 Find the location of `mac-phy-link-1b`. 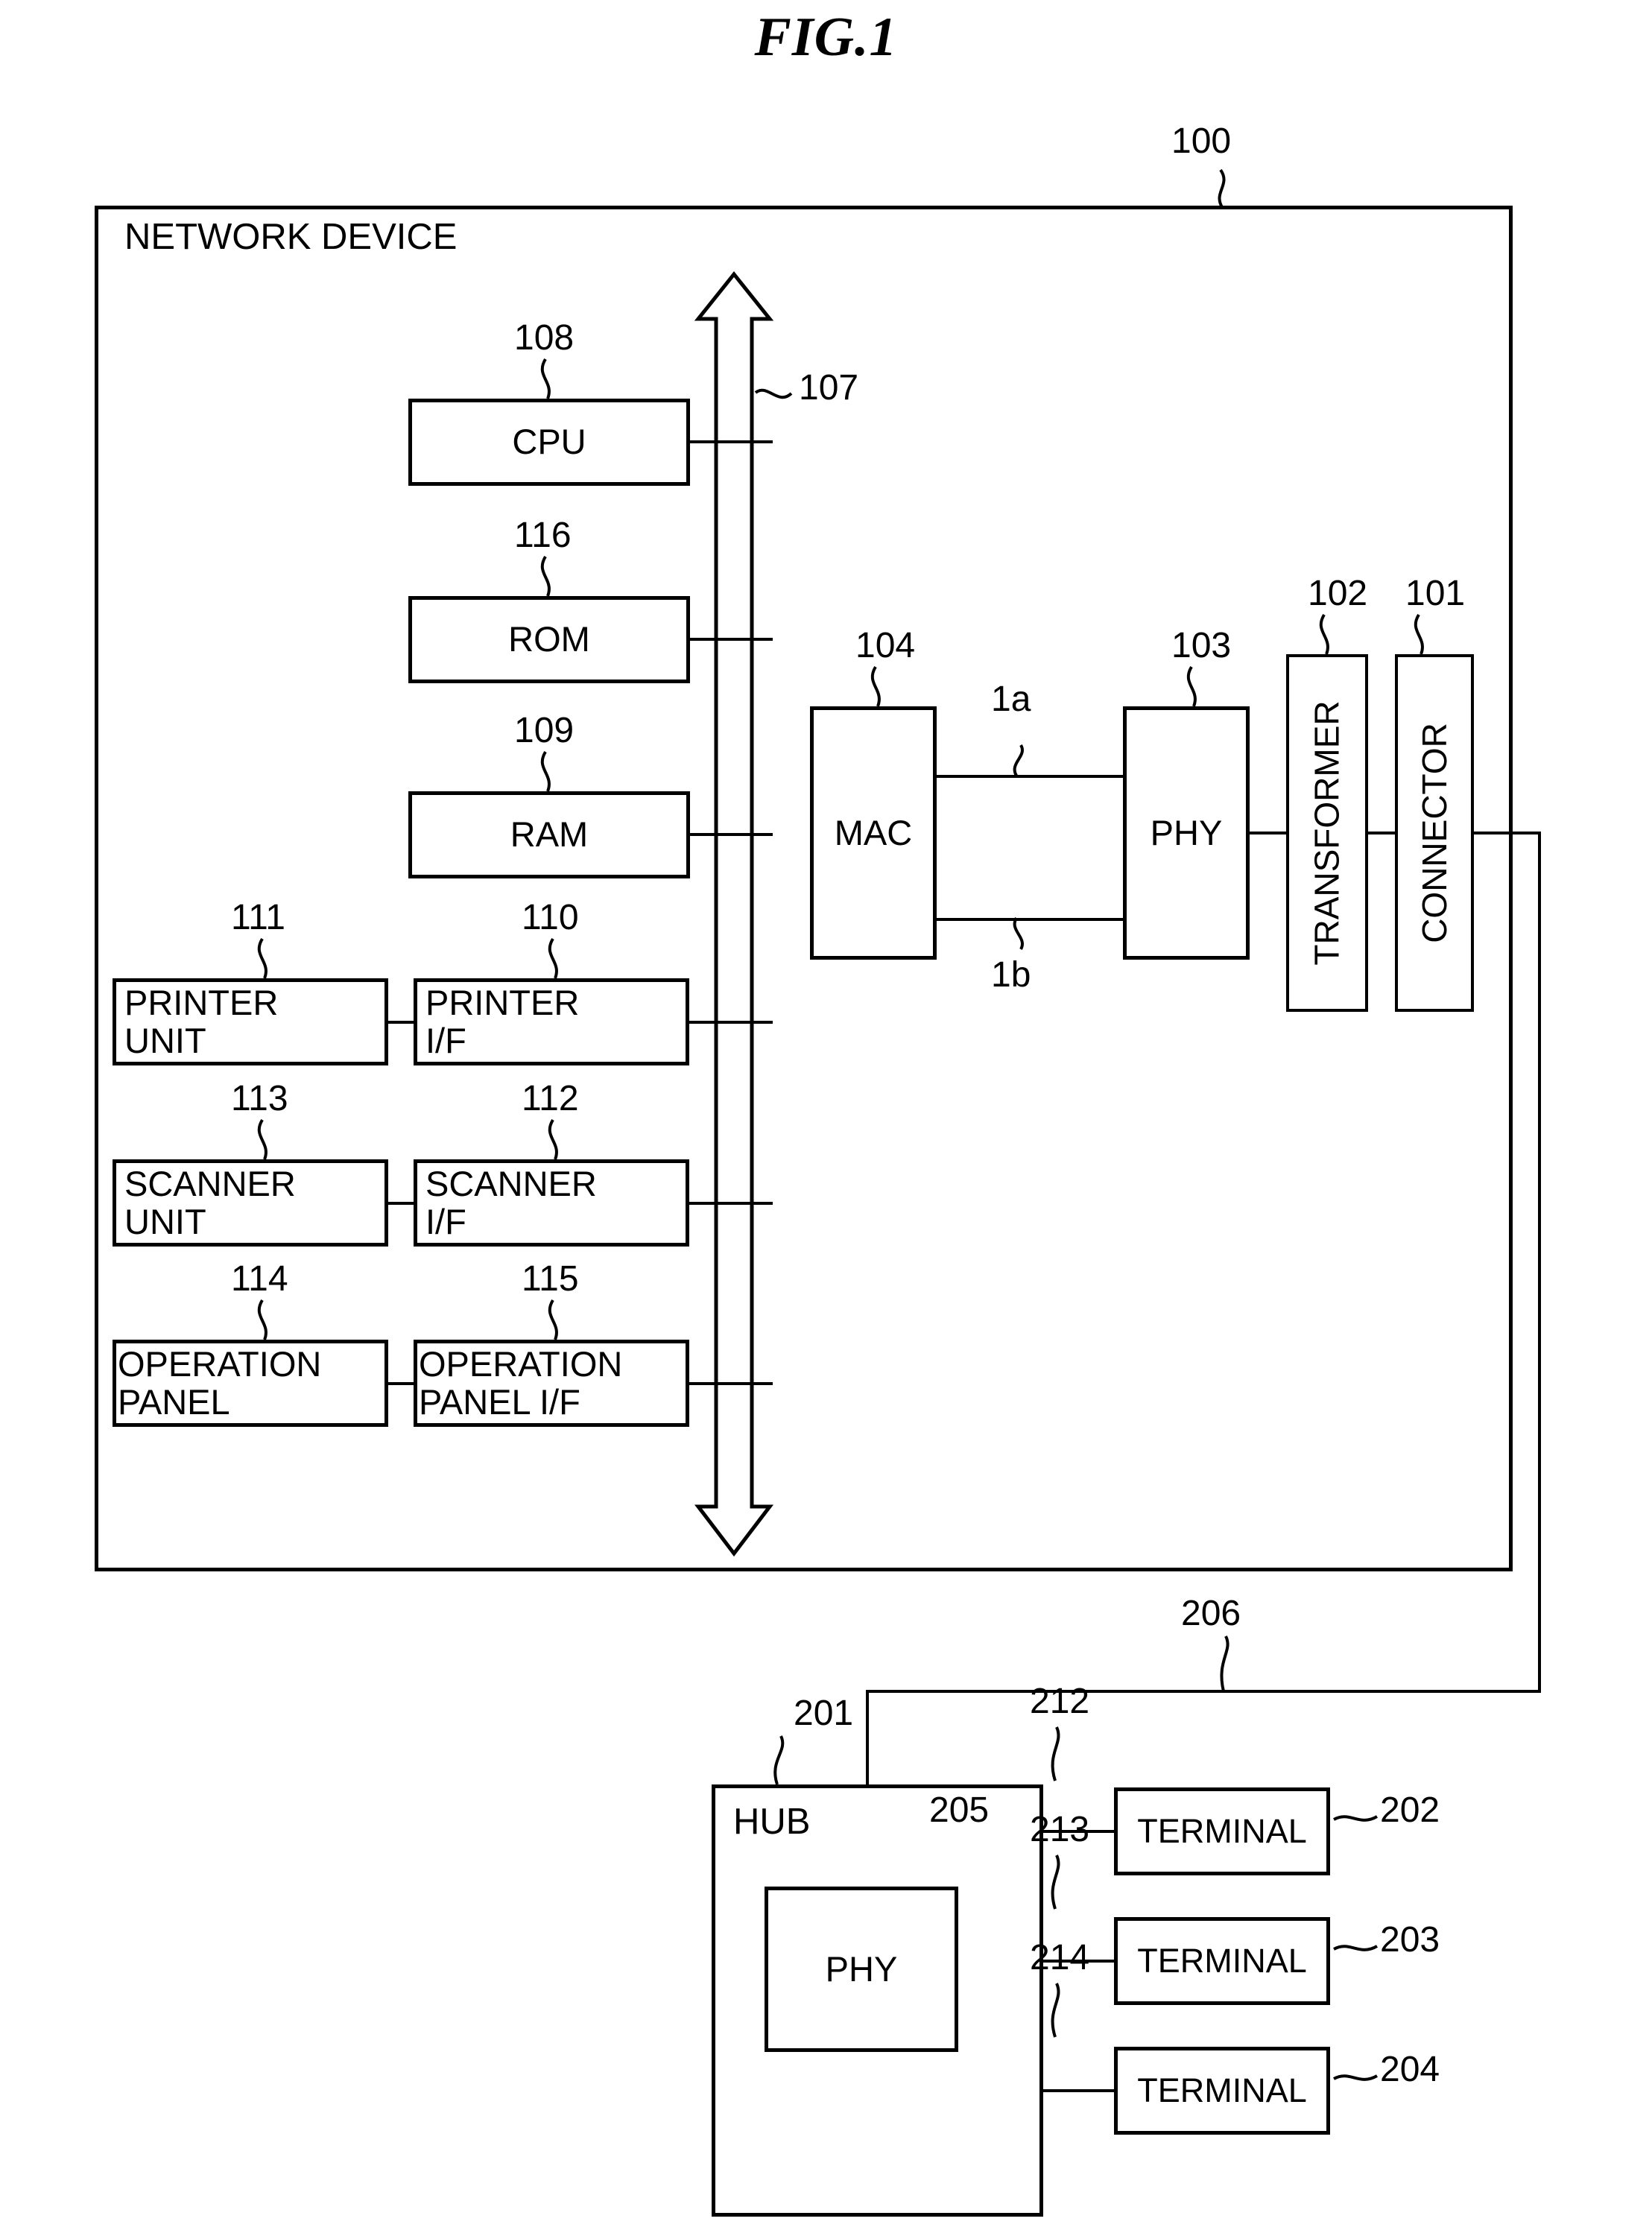

mac-phy-link-1b is located at coordinates (1030, 919).